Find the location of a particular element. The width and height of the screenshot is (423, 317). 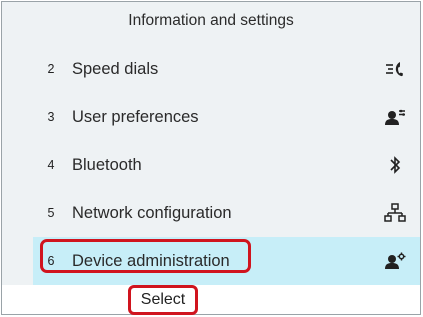

menu-item-user-preferences: 3 User preferences is located at coordinates (226, 117).